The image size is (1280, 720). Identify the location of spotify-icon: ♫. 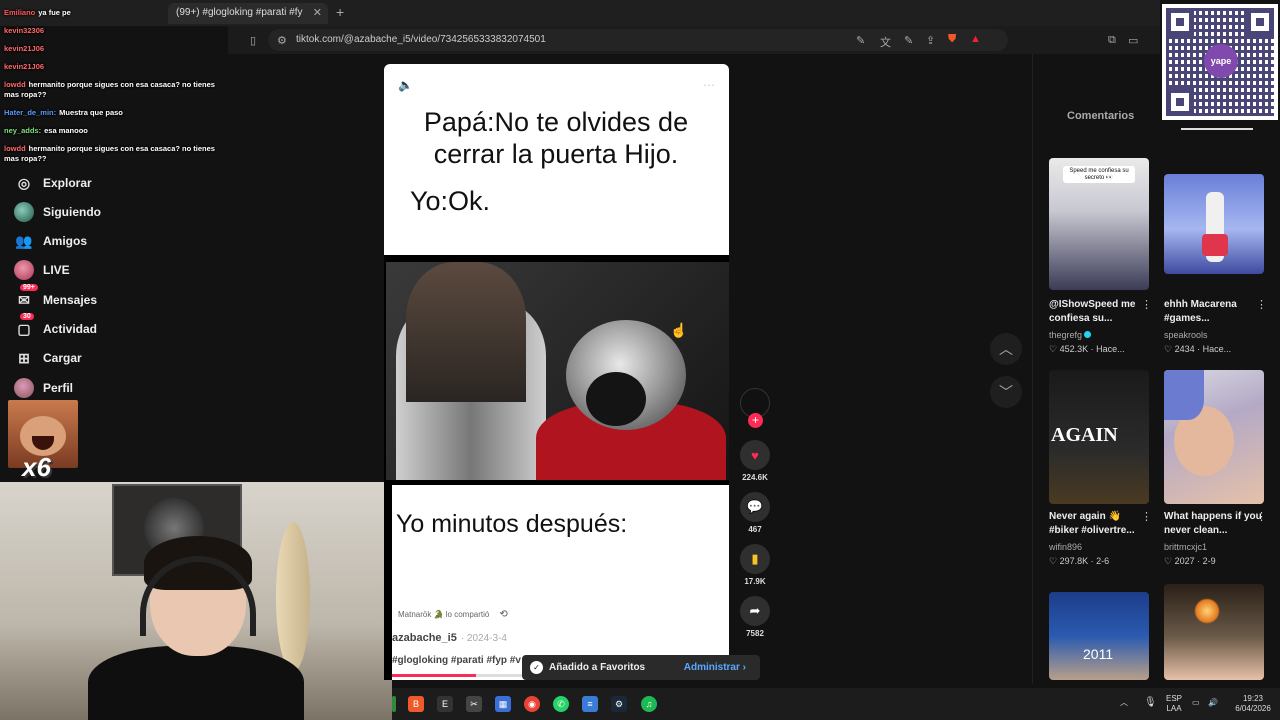
(649, 704).